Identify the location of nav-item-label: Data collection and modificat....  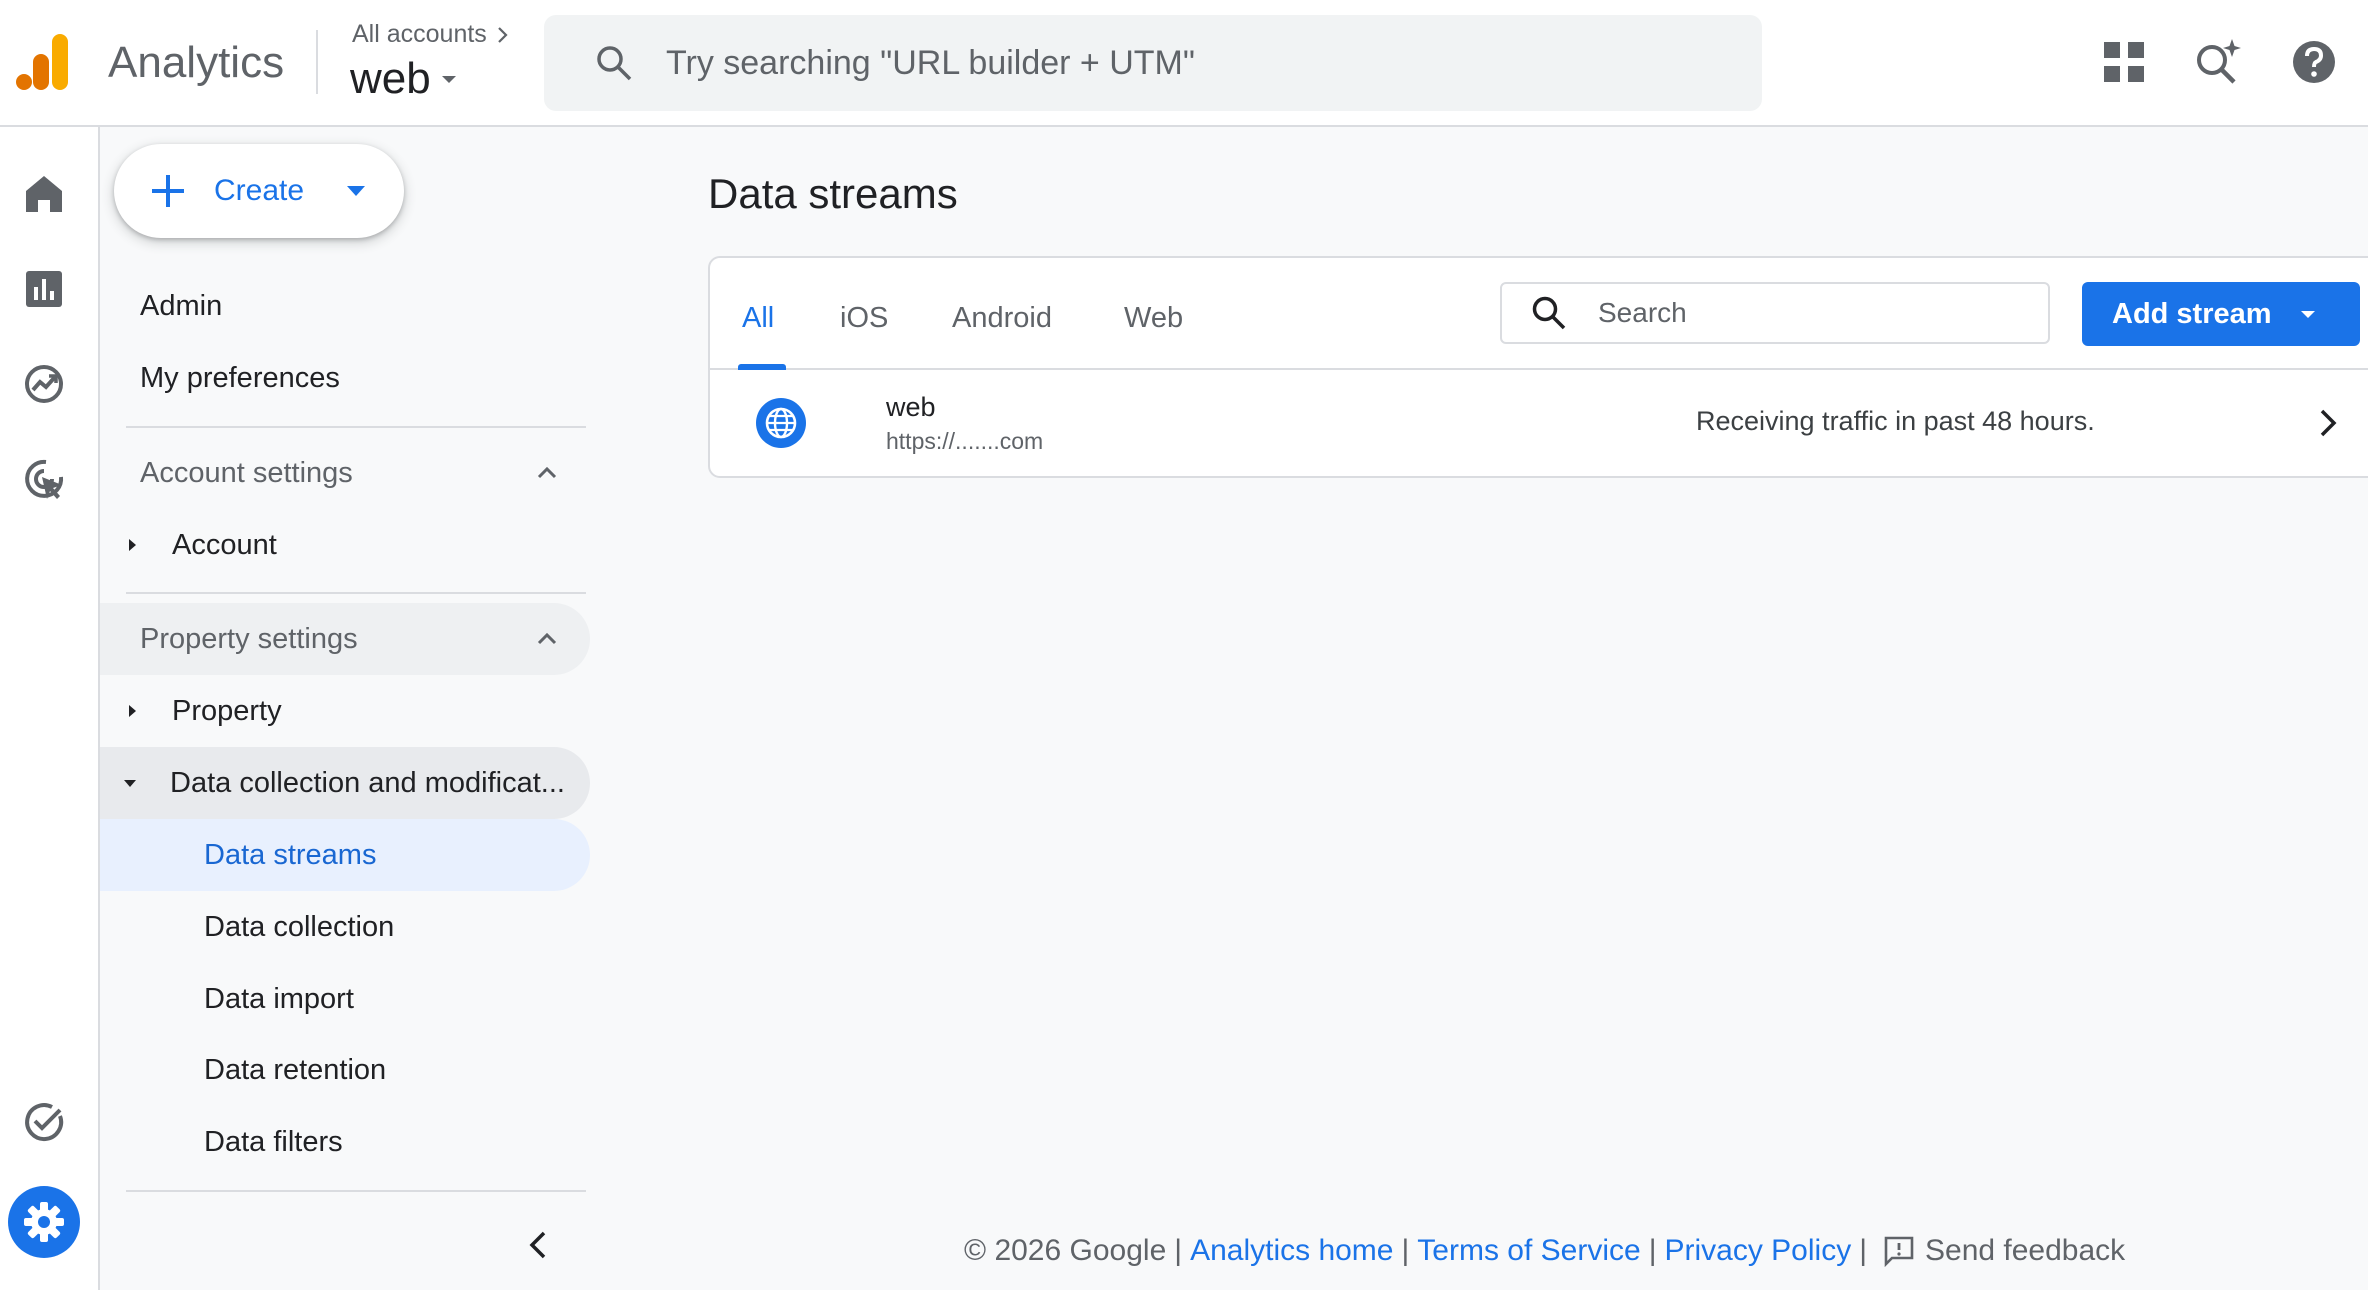
(367, 782).